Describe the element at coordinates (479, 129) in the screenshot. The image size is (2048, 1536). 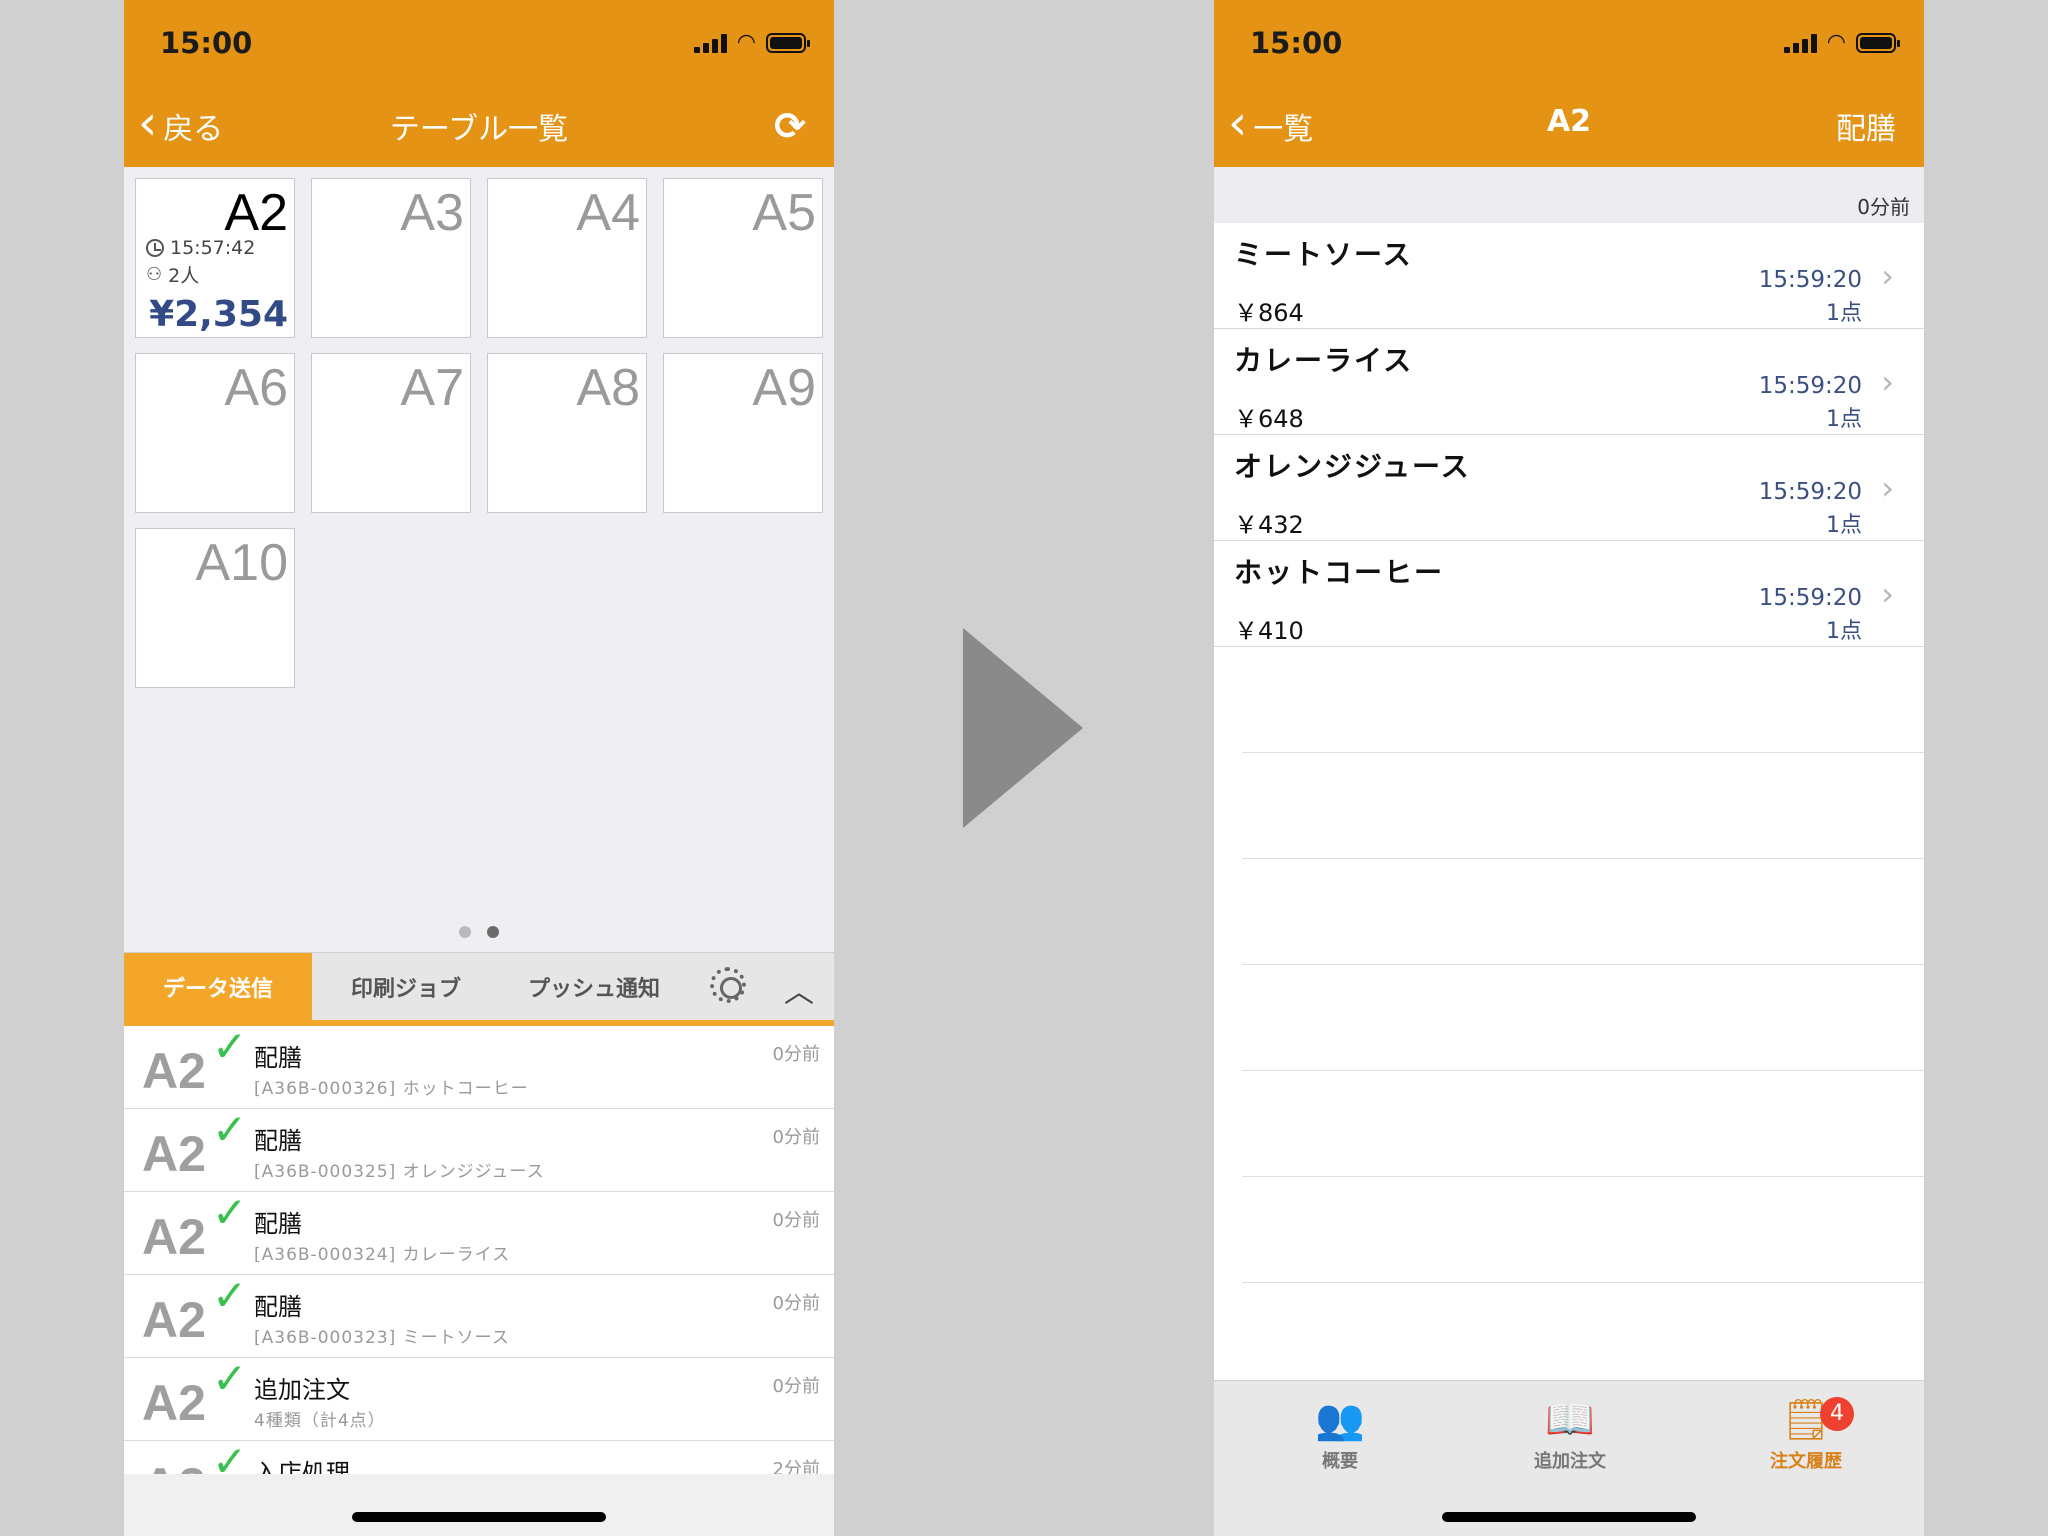
I see `page-title: テーブル一覧` at that location.